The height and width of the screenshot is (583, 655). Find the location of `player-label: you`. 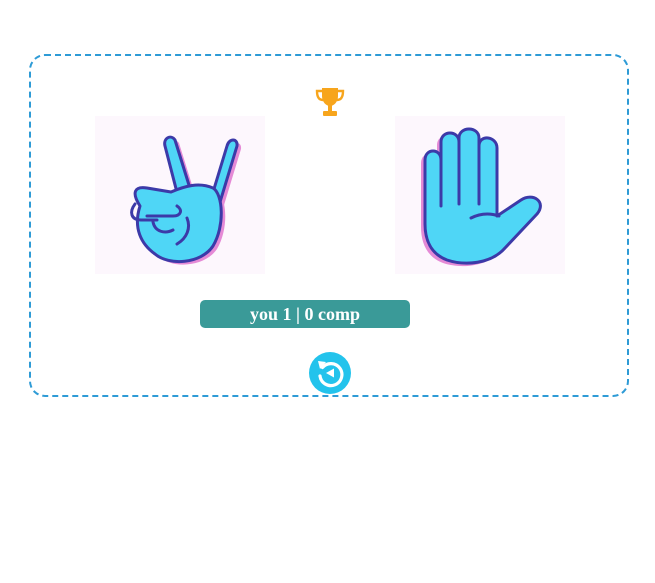

player-label: you is located at coordinates (264, 314).